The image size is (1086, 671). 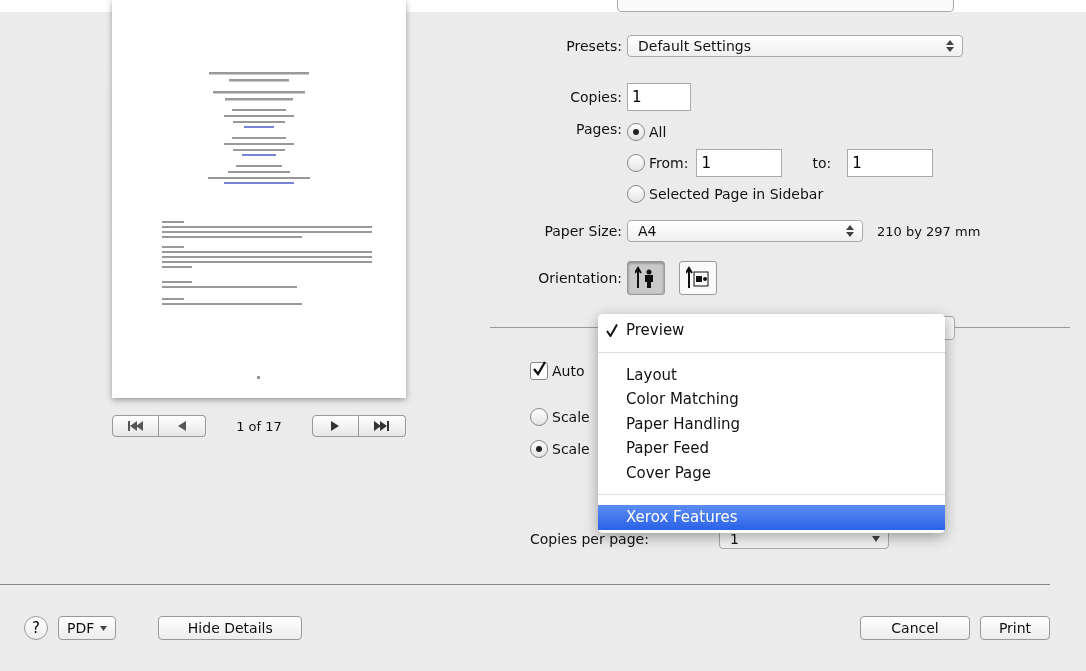 What do you see at coordinates (87, 628) in the screenshot?
I see `pdf-menu-button: PDF` at bounding box center [87, 628].